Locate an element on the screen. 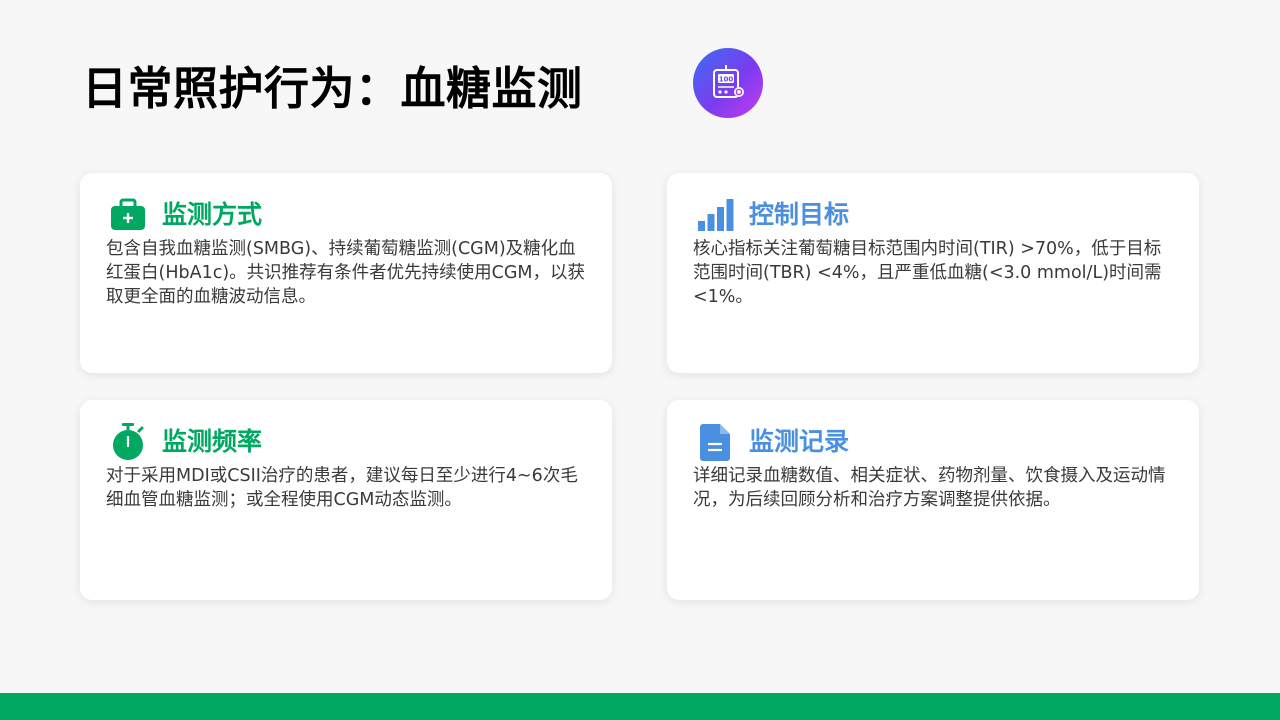  glucose-meter-badge: 100 is located at coordinates (728, 83).